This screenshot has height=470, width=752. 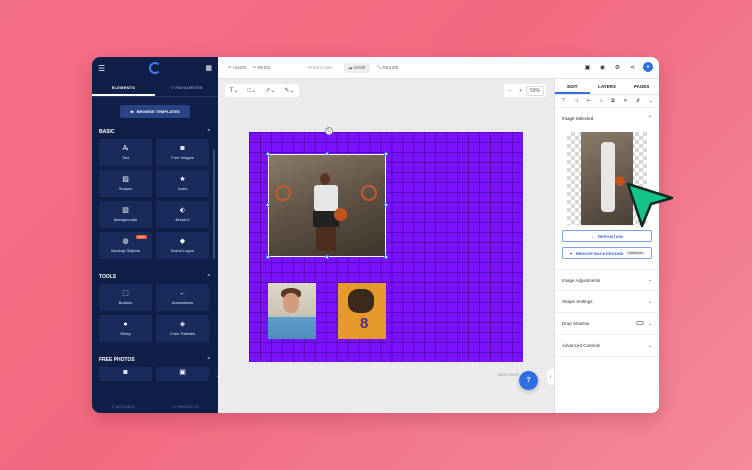 I want to click on tile-text: Aᵢ Text, so click(x=125, y=152).